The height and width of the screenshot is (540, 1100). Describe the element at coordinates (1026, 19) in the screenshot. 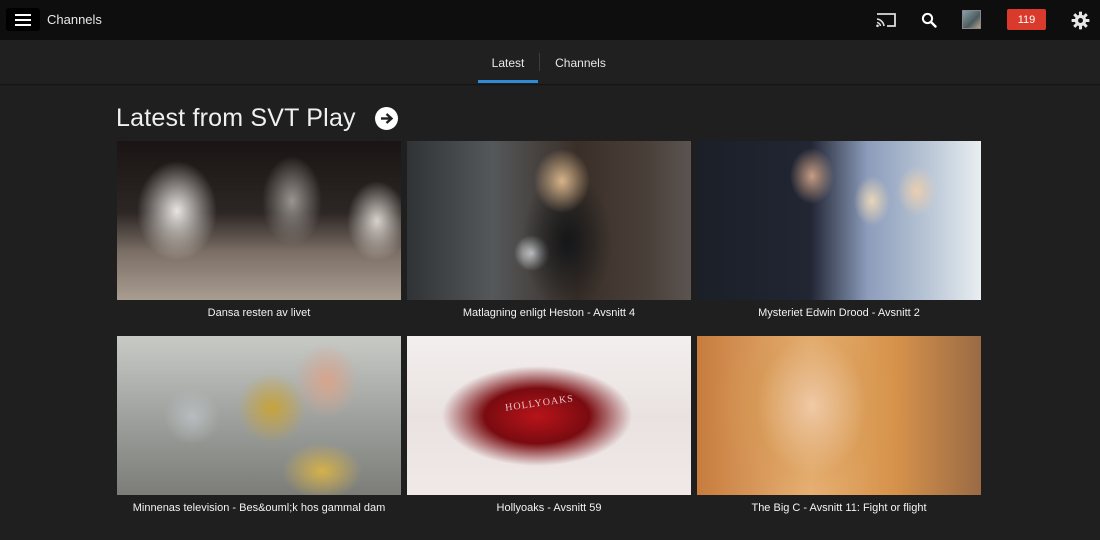

I see `notification-badge: 119` at that location.